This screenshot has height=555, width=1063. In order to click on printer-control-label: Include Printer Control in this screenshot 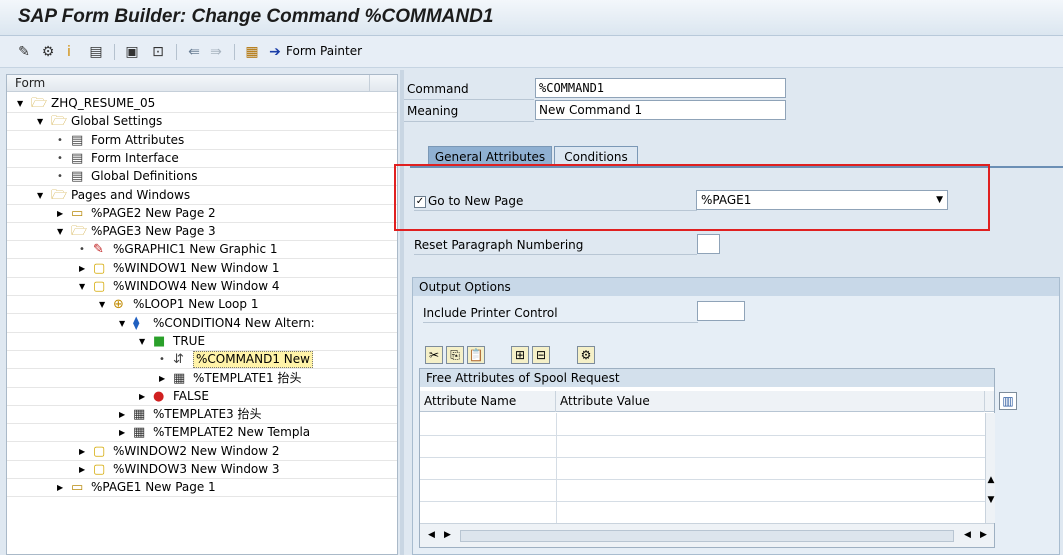, I will do `click(490, 313)`.